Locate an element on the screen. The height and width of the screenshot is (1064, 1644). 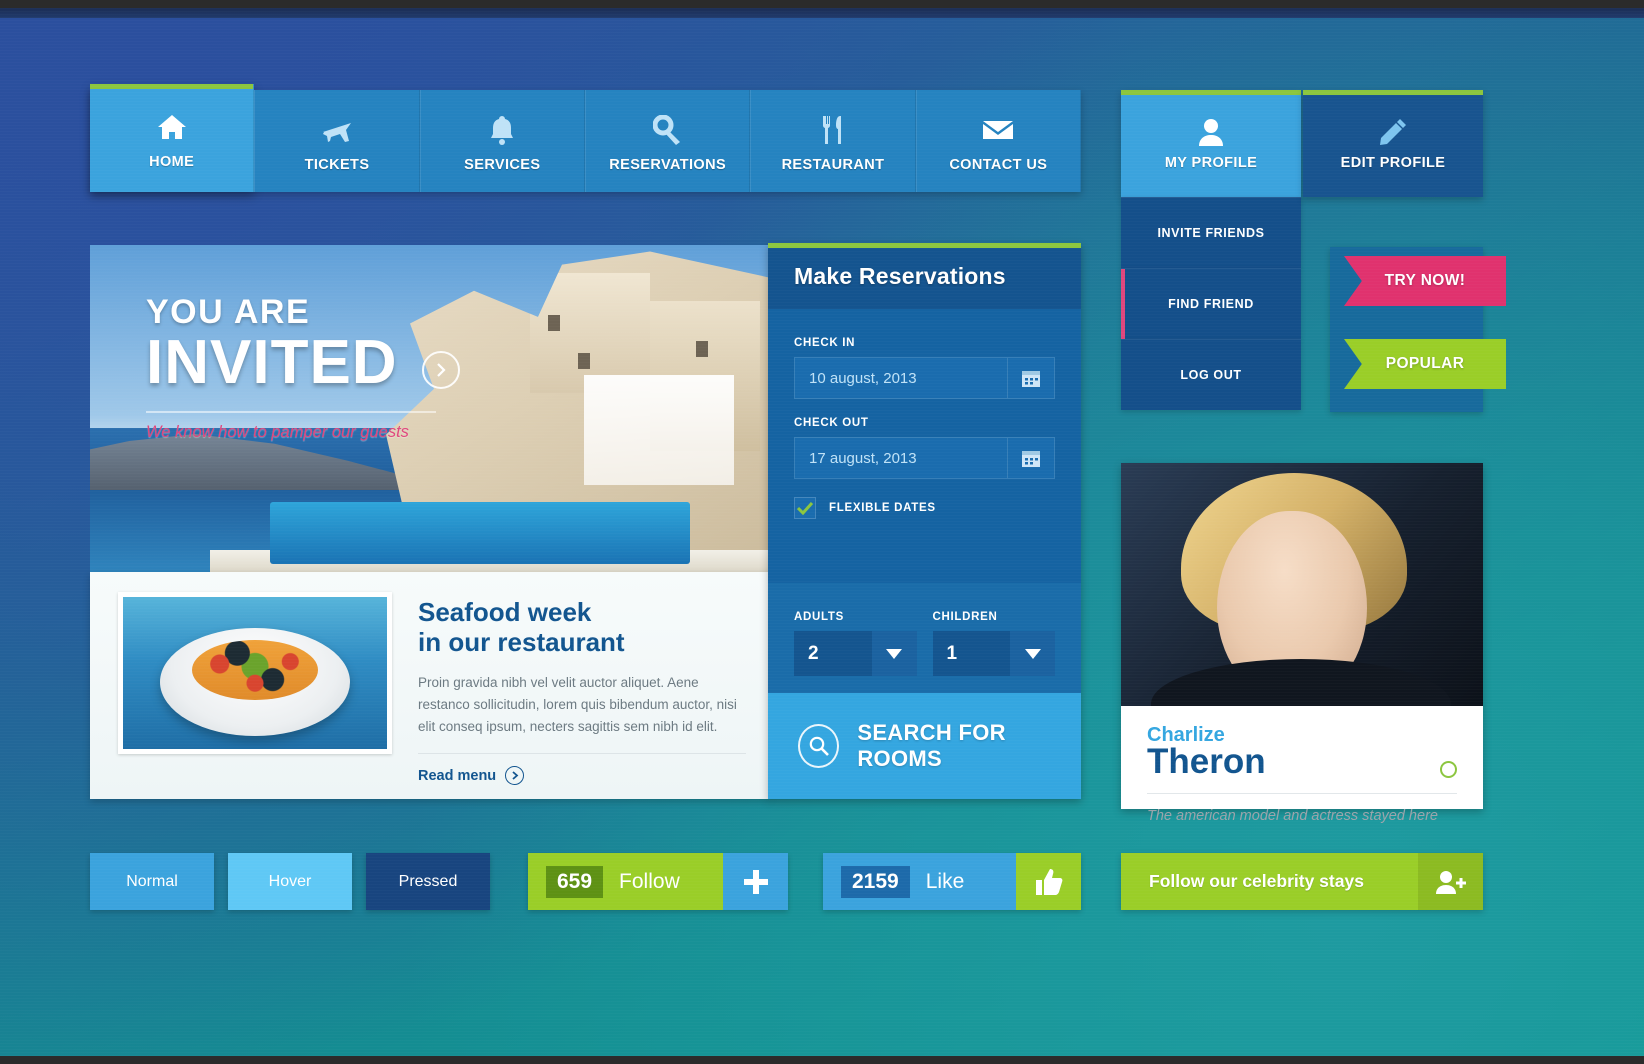
check-in-field: 10 august, 2013 is located at coordinates (924, 378).